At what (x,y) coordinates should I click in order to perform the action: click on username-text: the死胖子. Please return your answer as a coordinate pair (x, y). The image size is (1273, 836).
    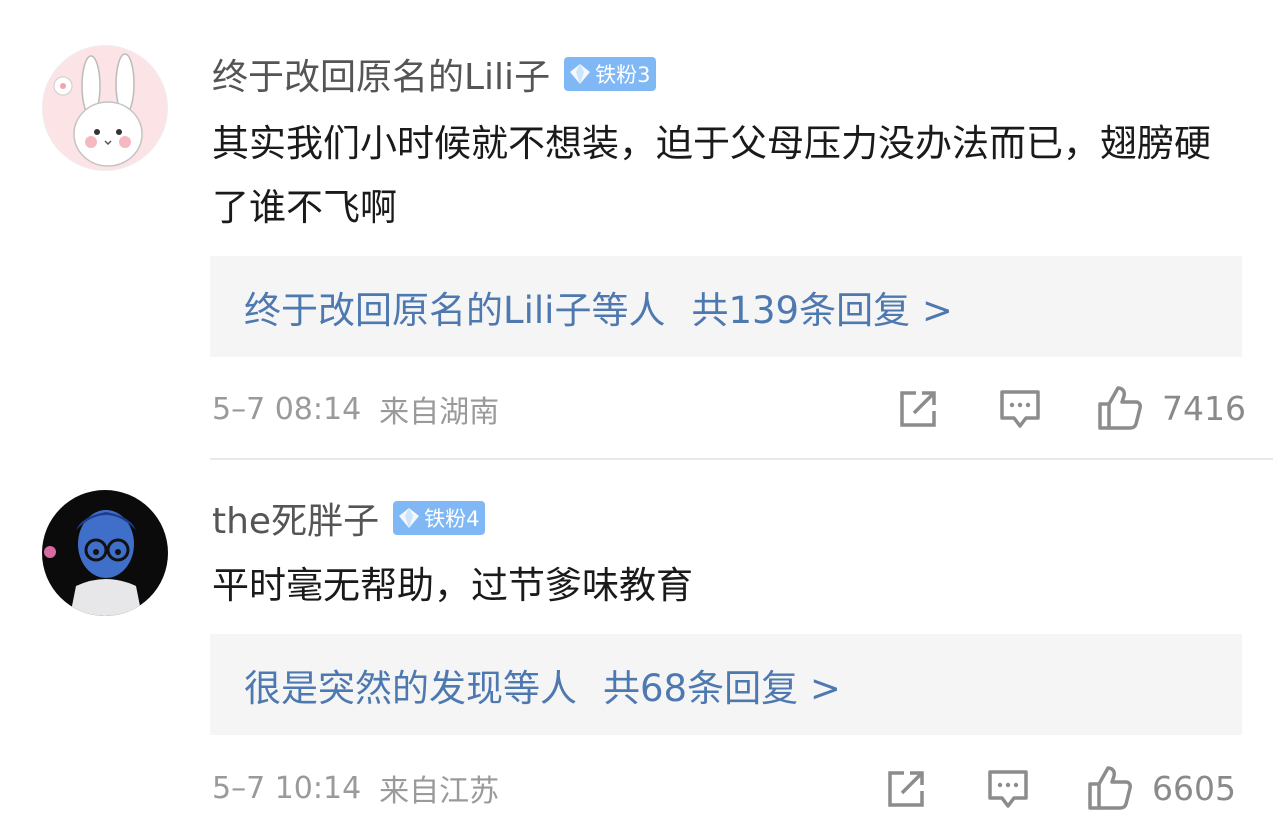
    Looking at the image, I should click on (295, 518).